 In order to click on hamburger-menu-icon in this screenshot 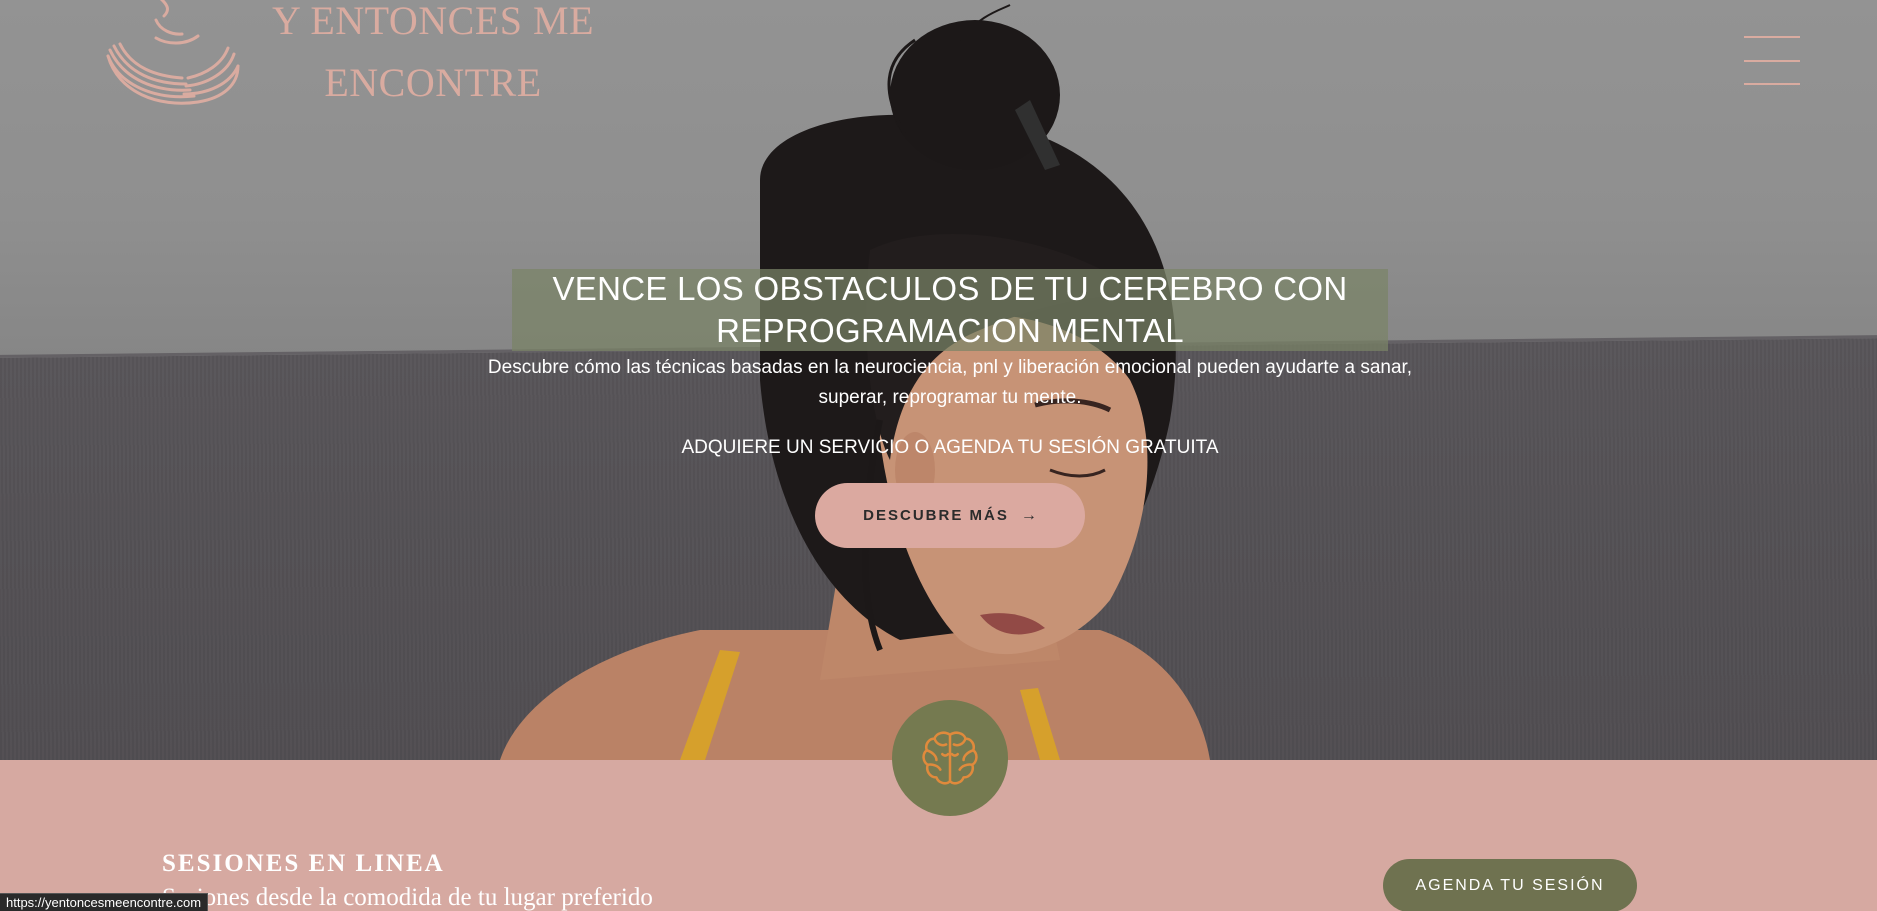, I will do `click(1772, 60)`.